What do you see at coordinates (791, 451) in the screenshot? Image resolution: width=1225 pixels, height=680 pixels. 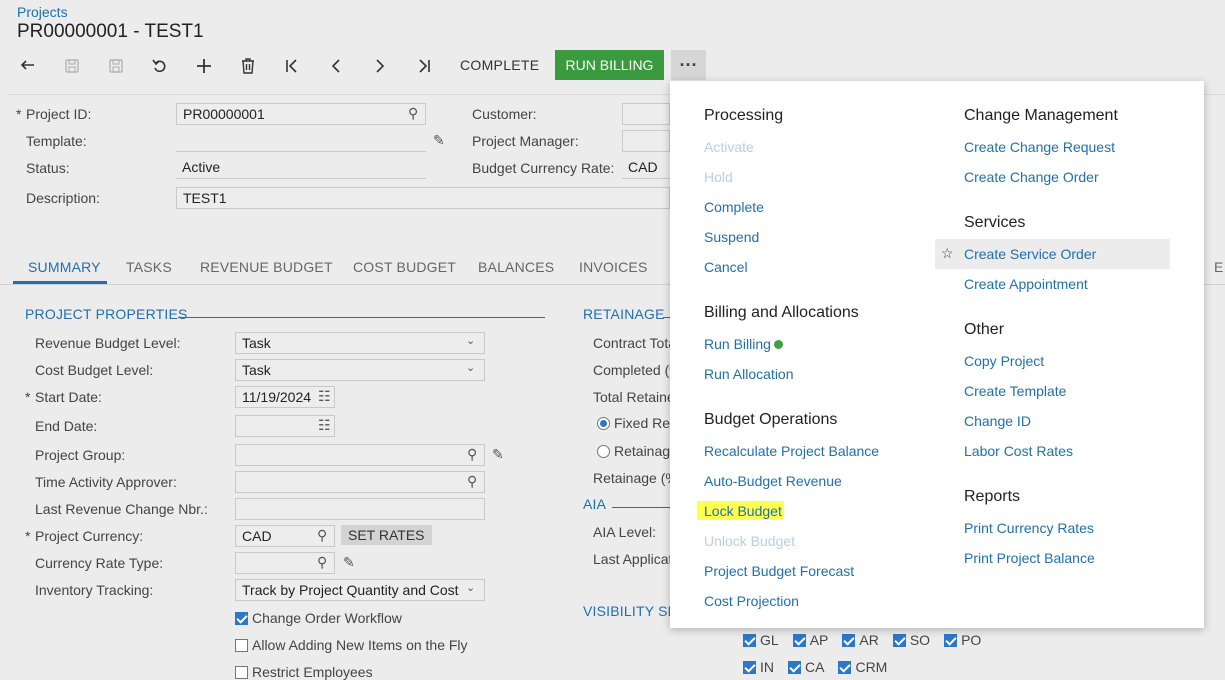 I see `menu-item-recalculate-project-balance: Recalculate Project Balance` at bounding box center [791, 451].